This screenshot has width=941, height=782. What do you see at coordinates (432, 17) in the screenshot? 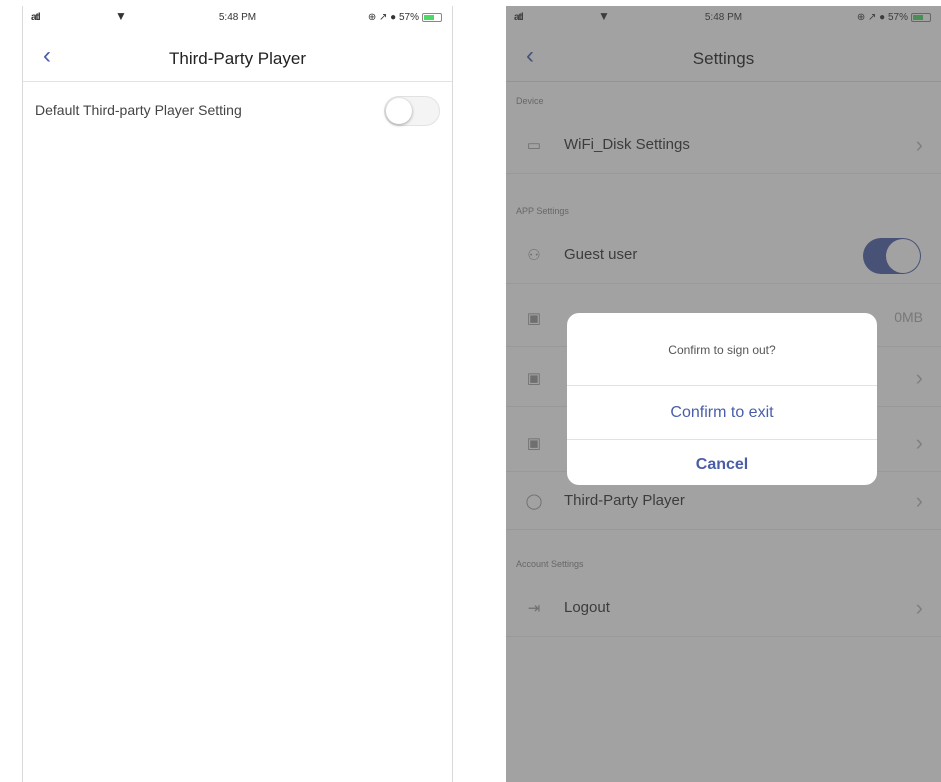
I see `battery-icon` at bounding box center [432, 17].